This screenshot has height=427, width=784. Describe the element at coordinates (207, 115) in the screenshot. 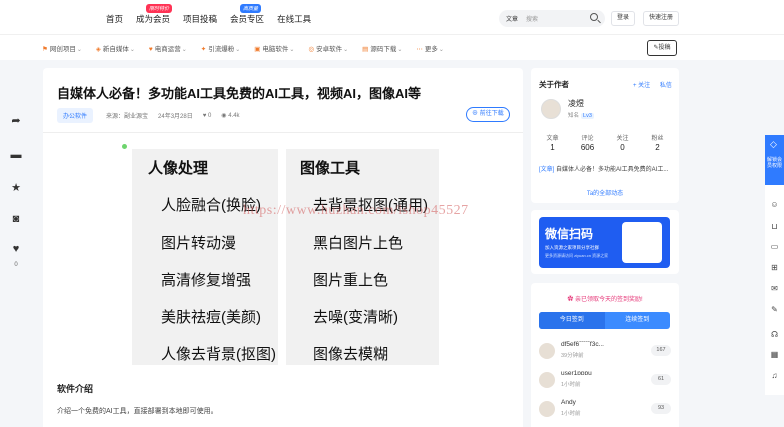

I see `article-likes: ♥ 0` at that location.